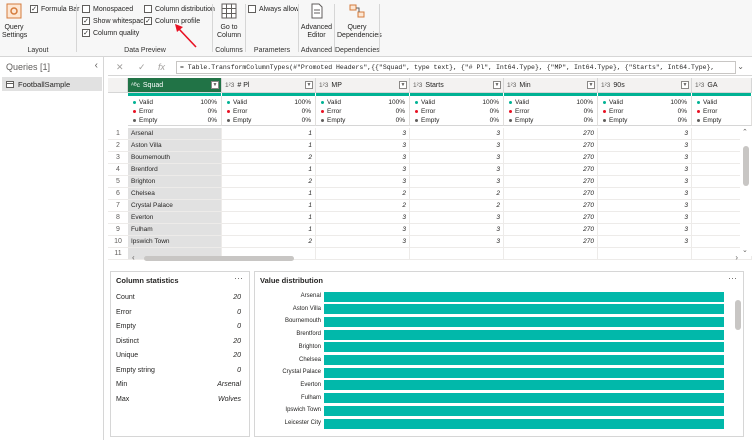  What do you see at coordinates (14, 21) in the screenshot?
I see `query-settings-button: Query Settings` at bounding box center [14, 21].